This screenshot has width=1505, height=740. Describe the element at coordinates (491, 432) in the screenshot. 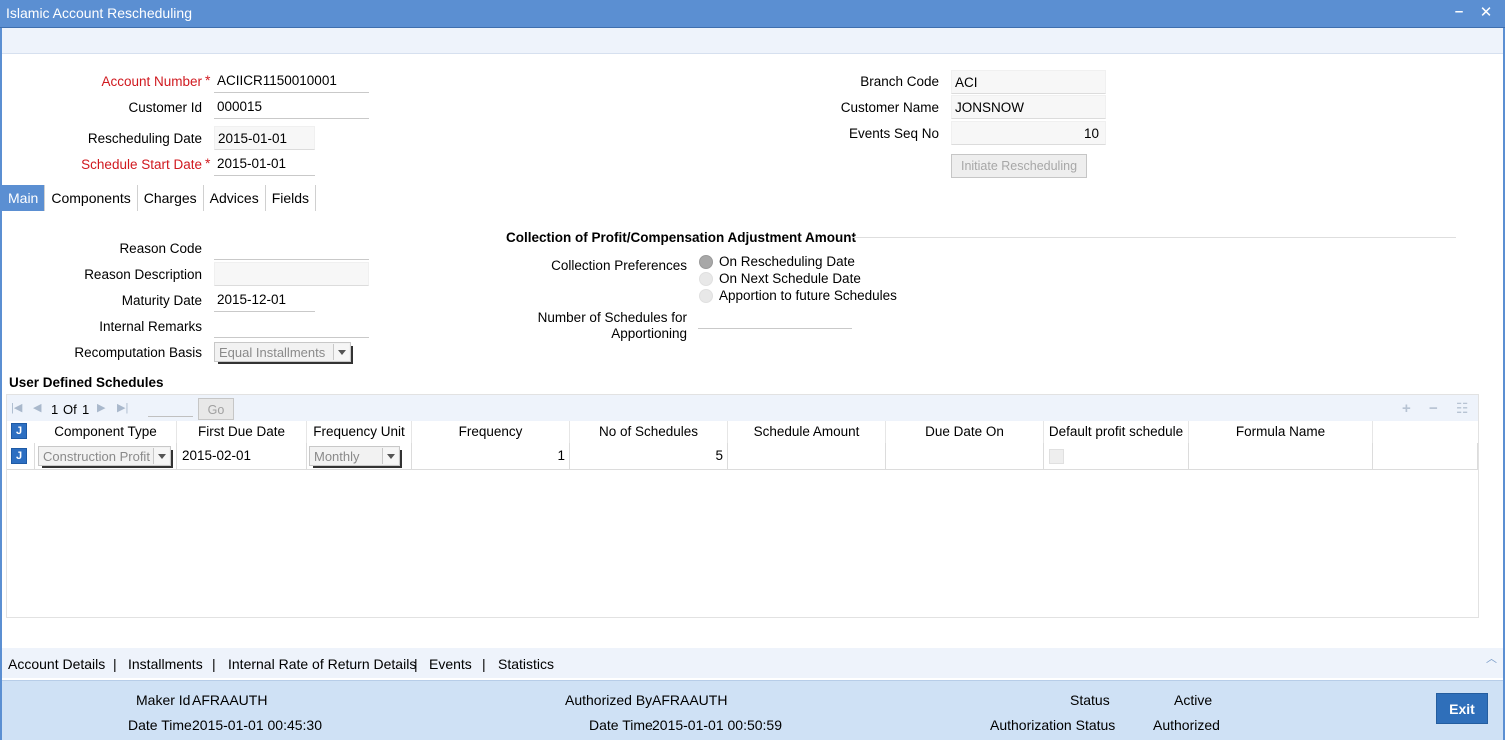

I see `col-frequency: Frequency` at that location.